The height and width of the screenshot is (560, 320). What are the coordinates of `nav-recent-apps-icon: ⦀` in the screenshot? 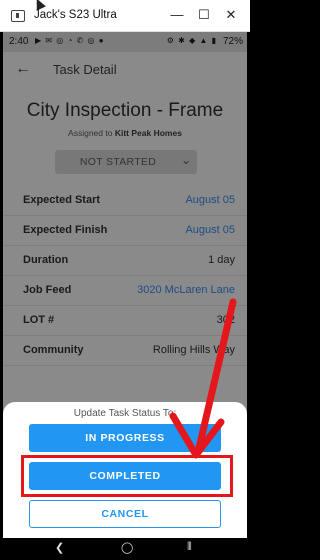 It's located at (189, 547).